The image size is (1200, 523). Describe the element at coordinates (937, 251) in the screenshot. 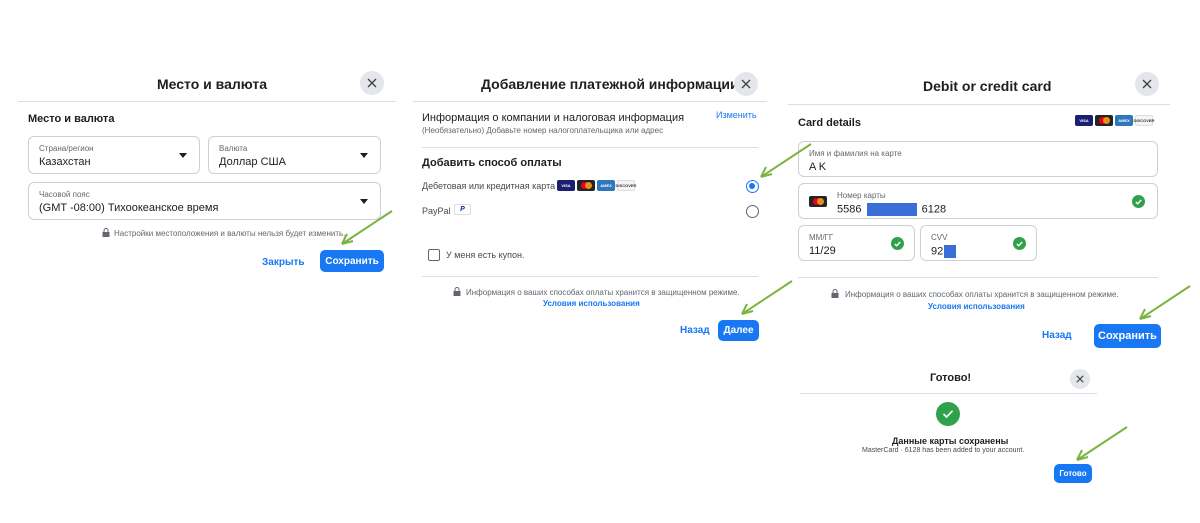

I see `cvv-value: 92` at that location.